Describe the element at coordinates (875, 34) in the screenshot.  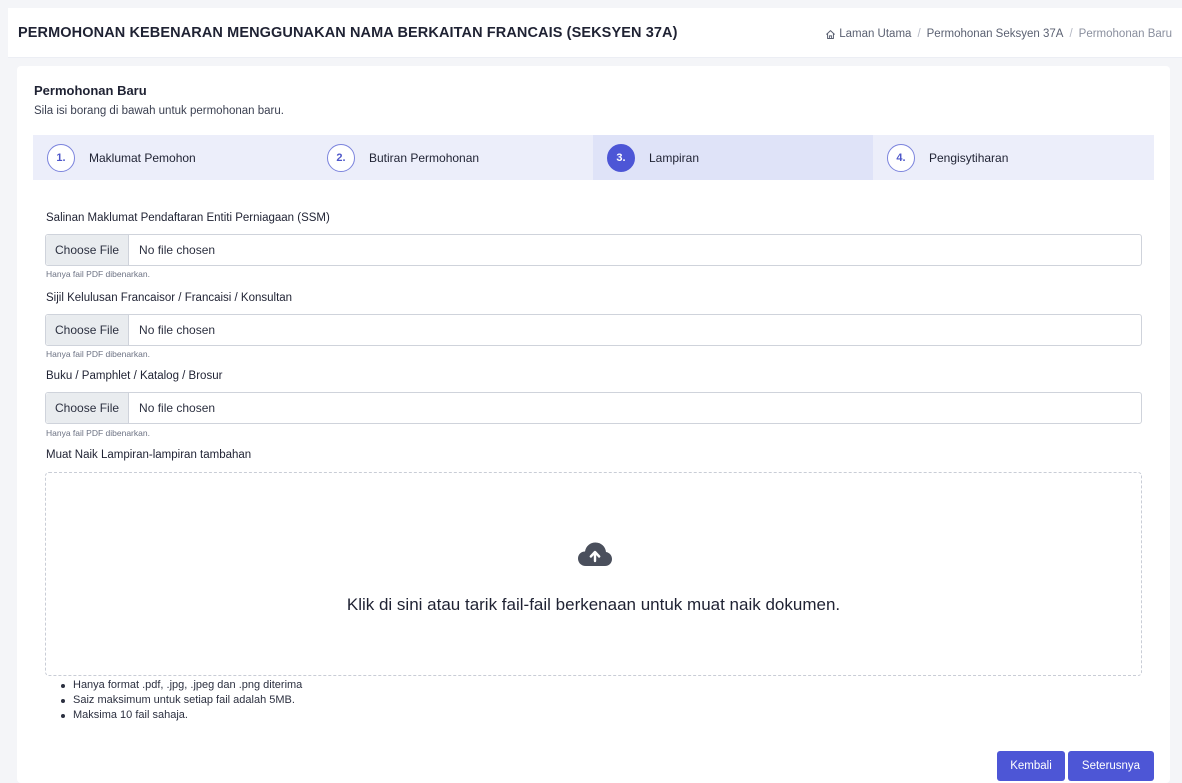
I see `breadcrumb-home-link: Laman Utama` at that location.